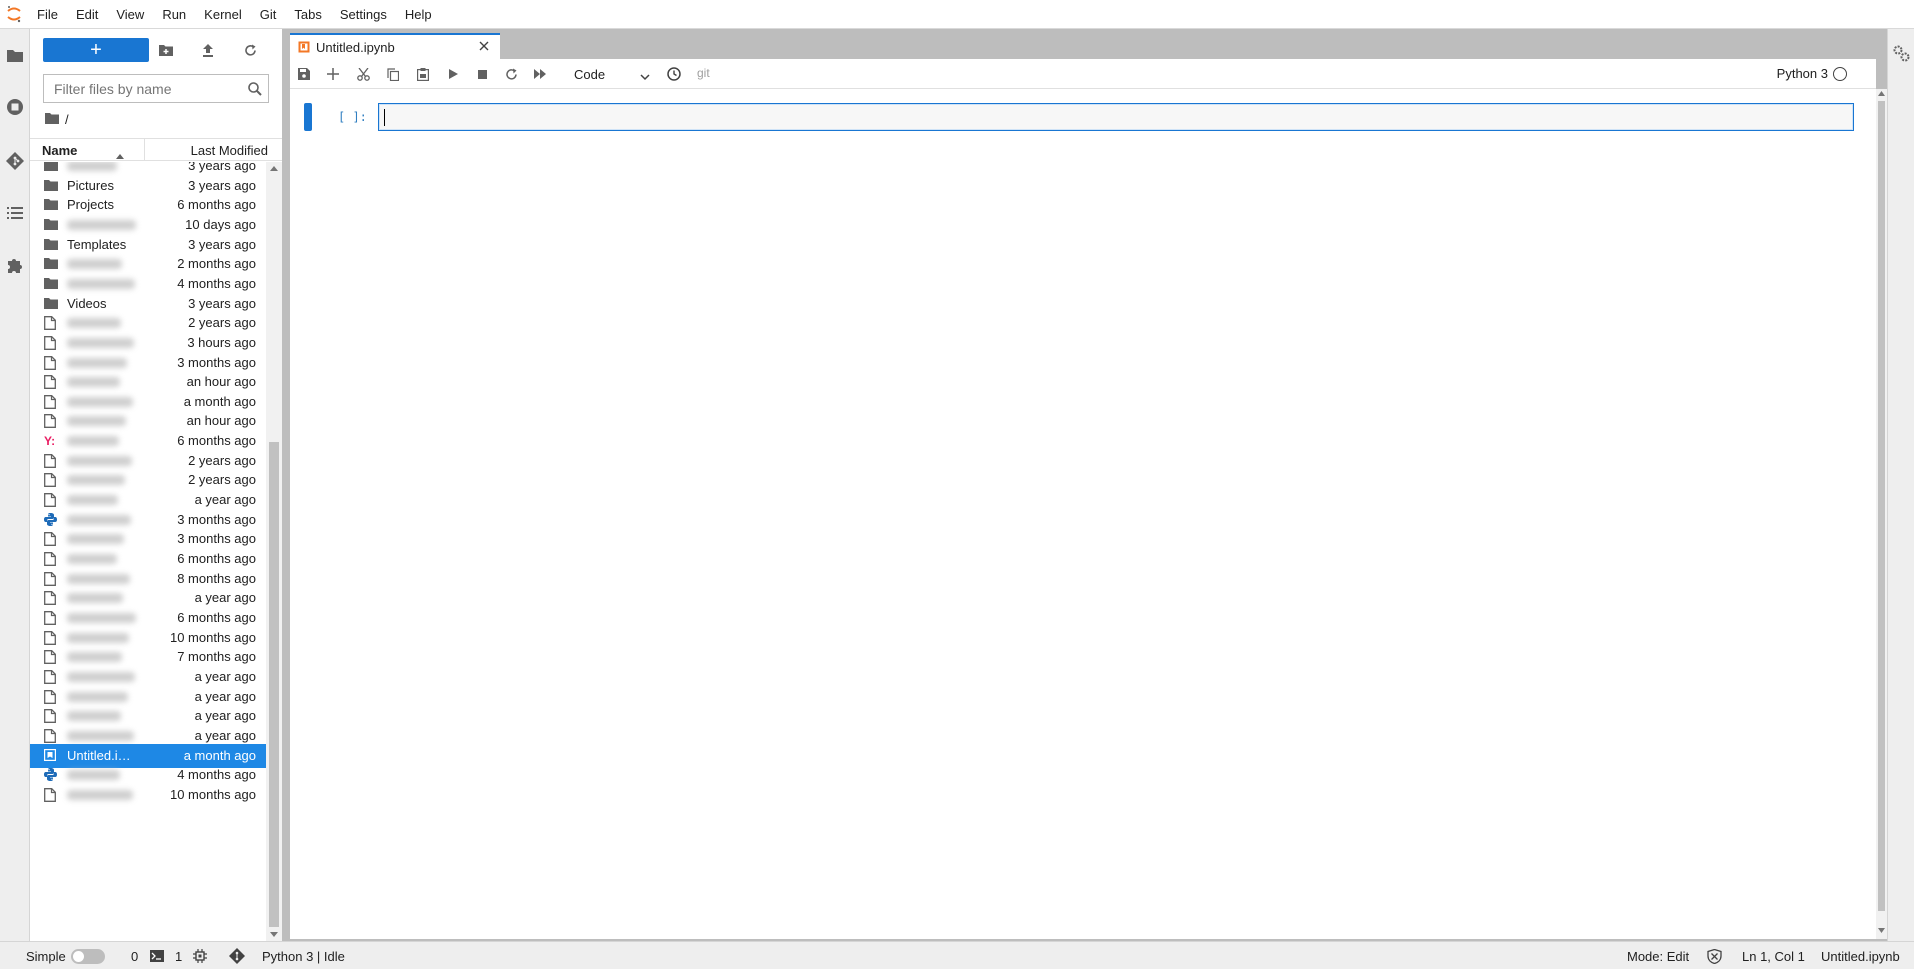 This screenshot has width=1914, height=969. I want to click on cut-icon, so click(363, 74).